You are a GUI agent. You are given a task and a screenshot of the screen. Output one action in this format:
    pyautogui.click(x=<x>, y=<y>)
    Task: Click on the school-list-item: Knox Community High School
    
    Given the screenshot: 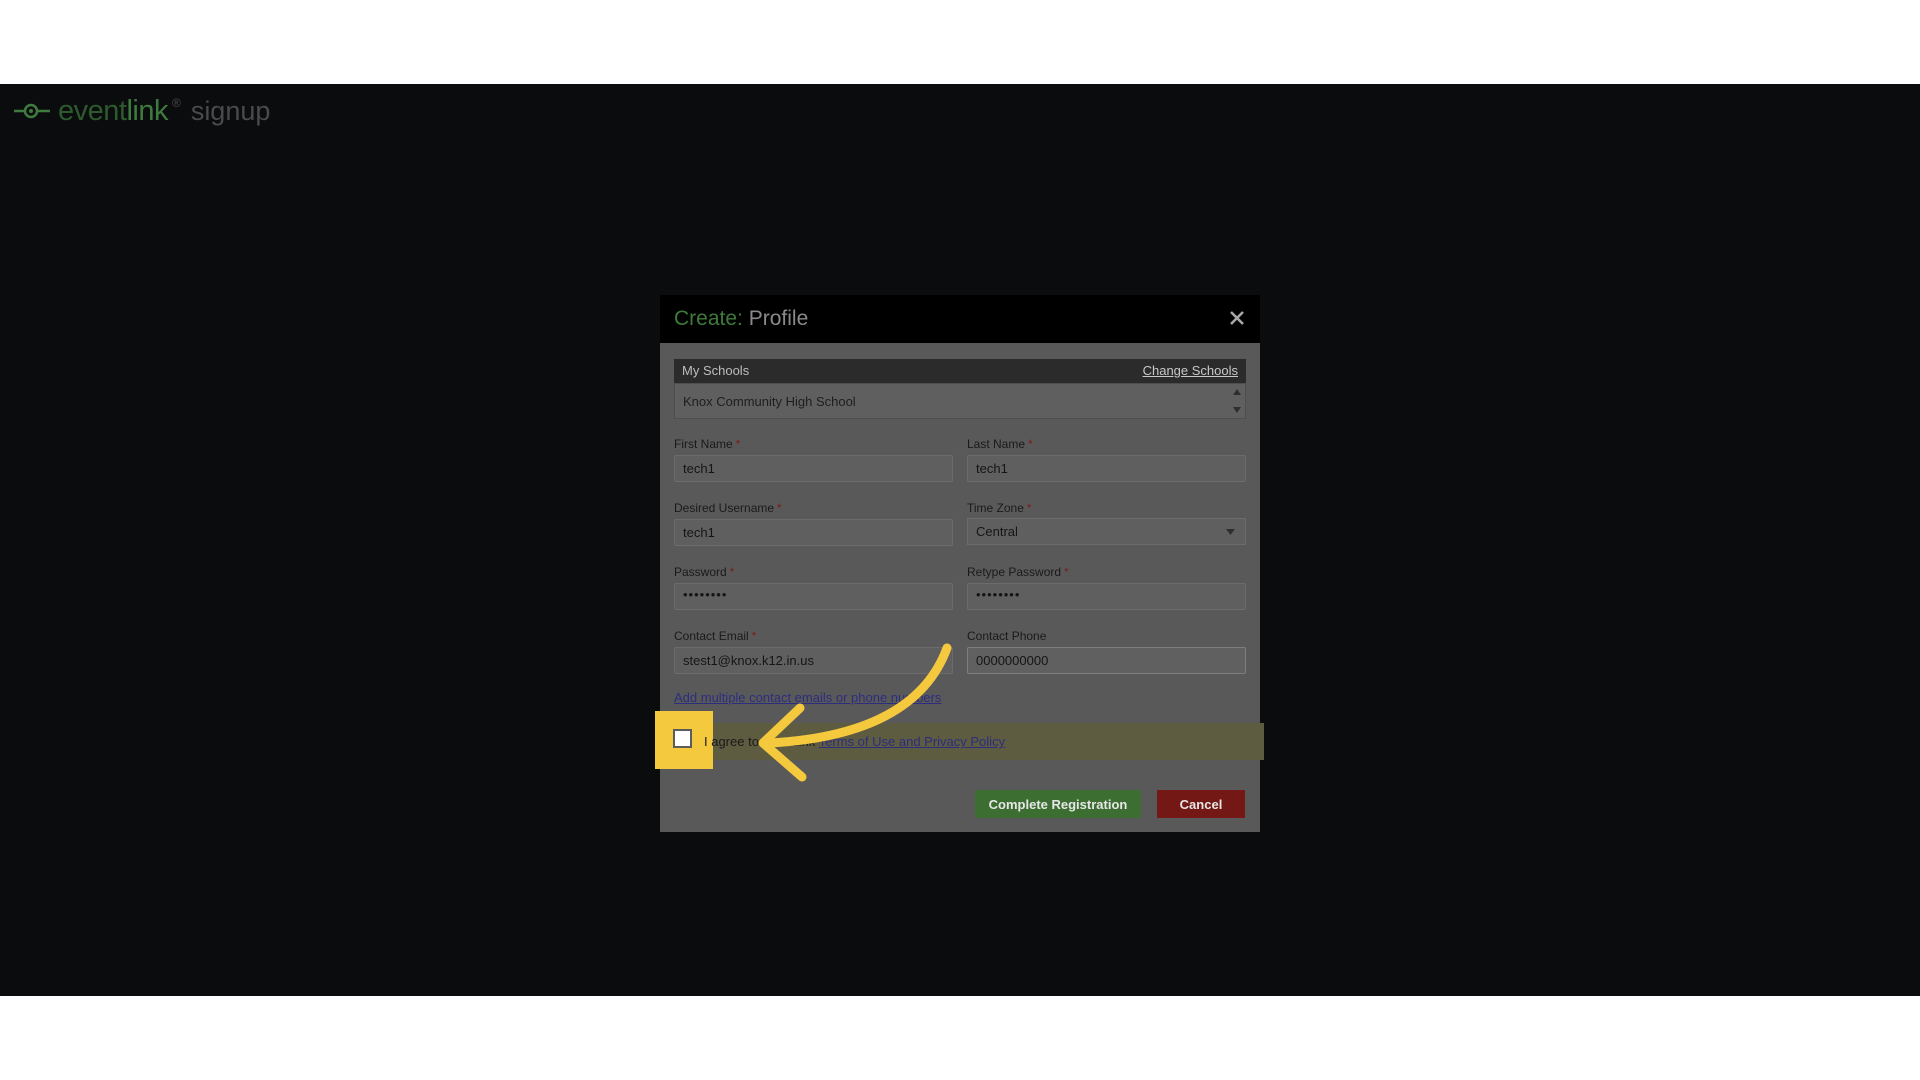 What is the action you would take?
    pyautogui.click(x=769, y=401)
    